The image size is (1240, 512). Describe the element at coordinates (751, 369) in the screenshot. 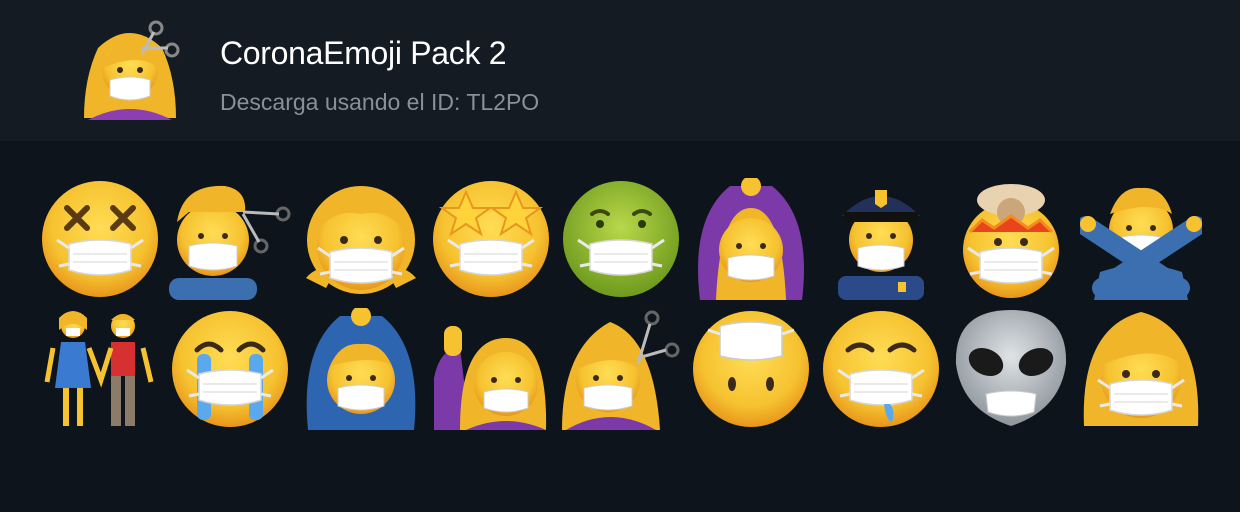

I see `face-with-mask-over-eyes-sticker` at that location.